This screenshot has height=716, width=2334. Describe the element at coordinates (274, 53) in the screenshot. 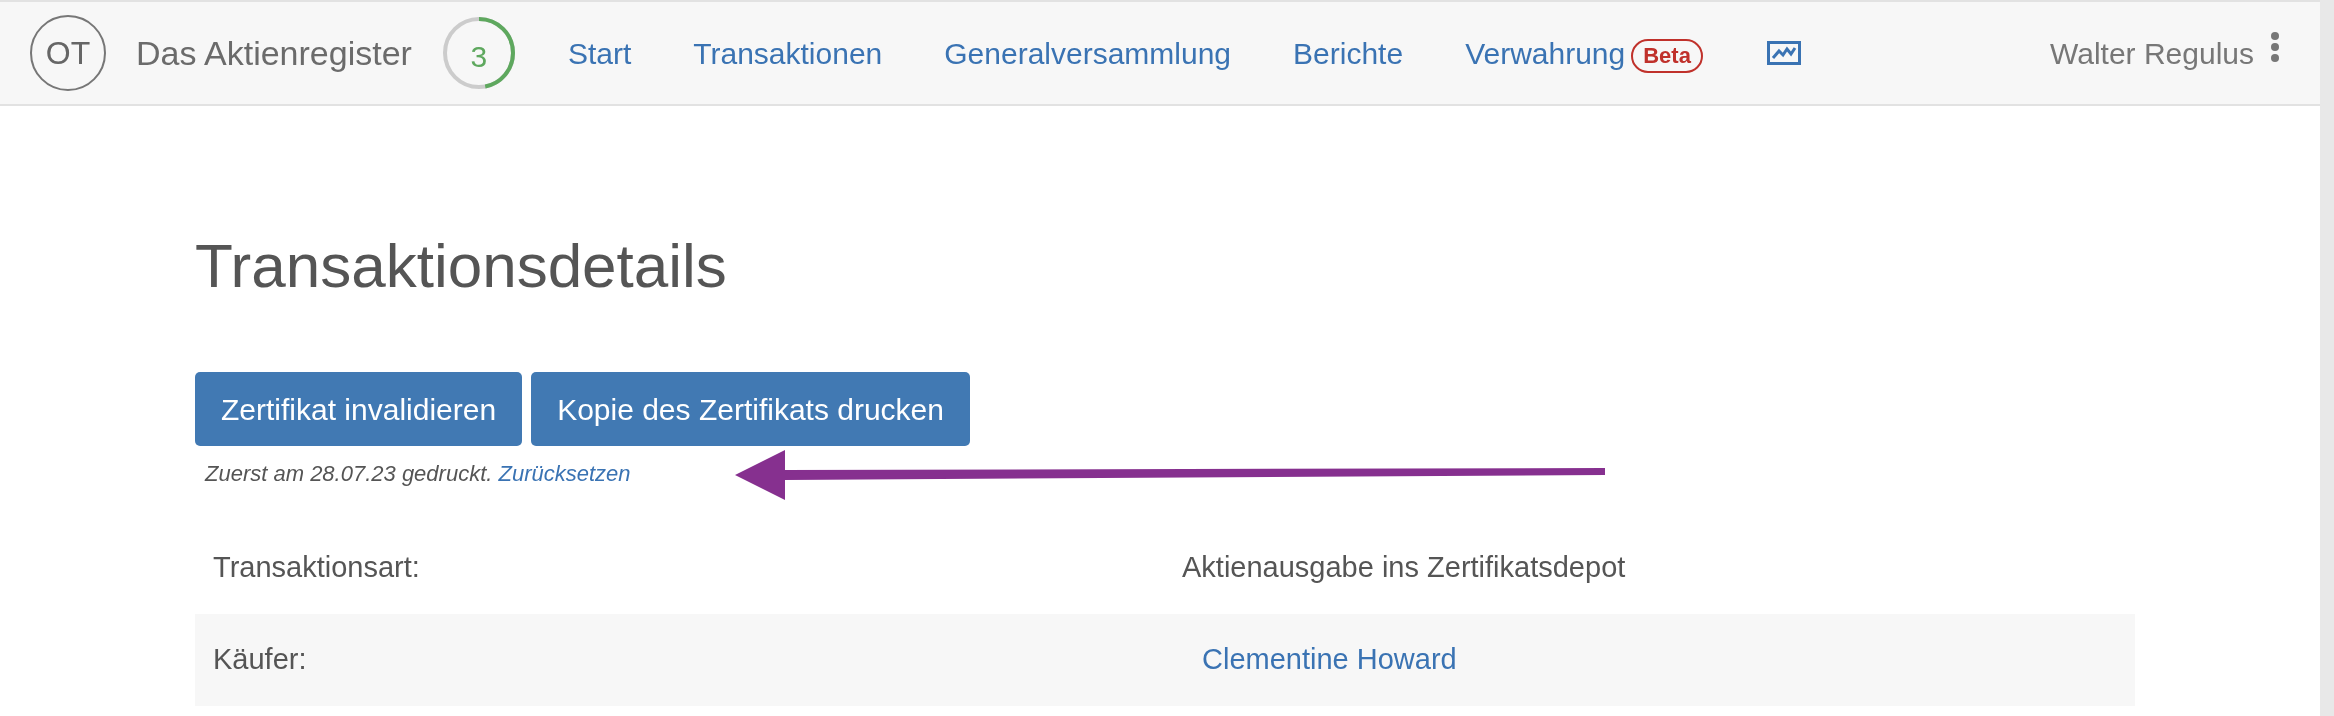

I see `app-title: Das Aktienregister` at that location.